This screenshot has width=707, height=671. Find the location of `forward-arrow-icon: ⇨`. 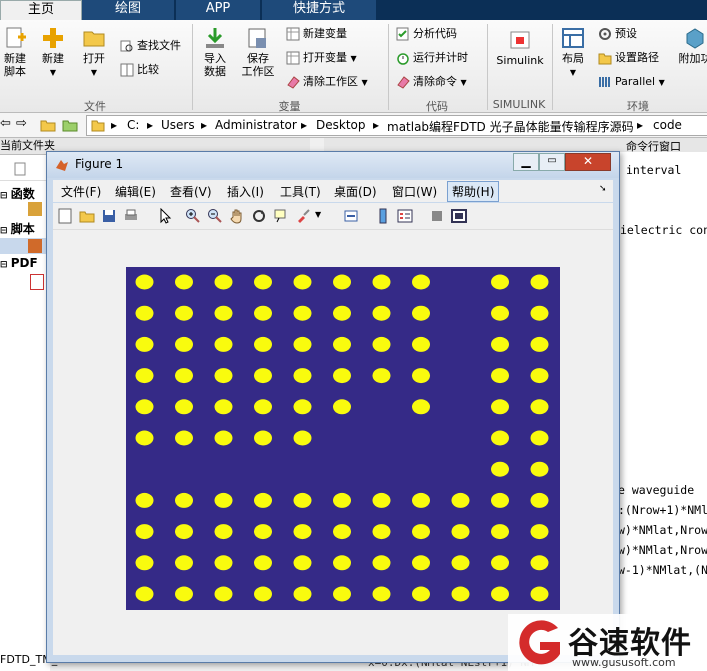

forward-arrow-icon: ⇨ is located at coordinates (21, 123).